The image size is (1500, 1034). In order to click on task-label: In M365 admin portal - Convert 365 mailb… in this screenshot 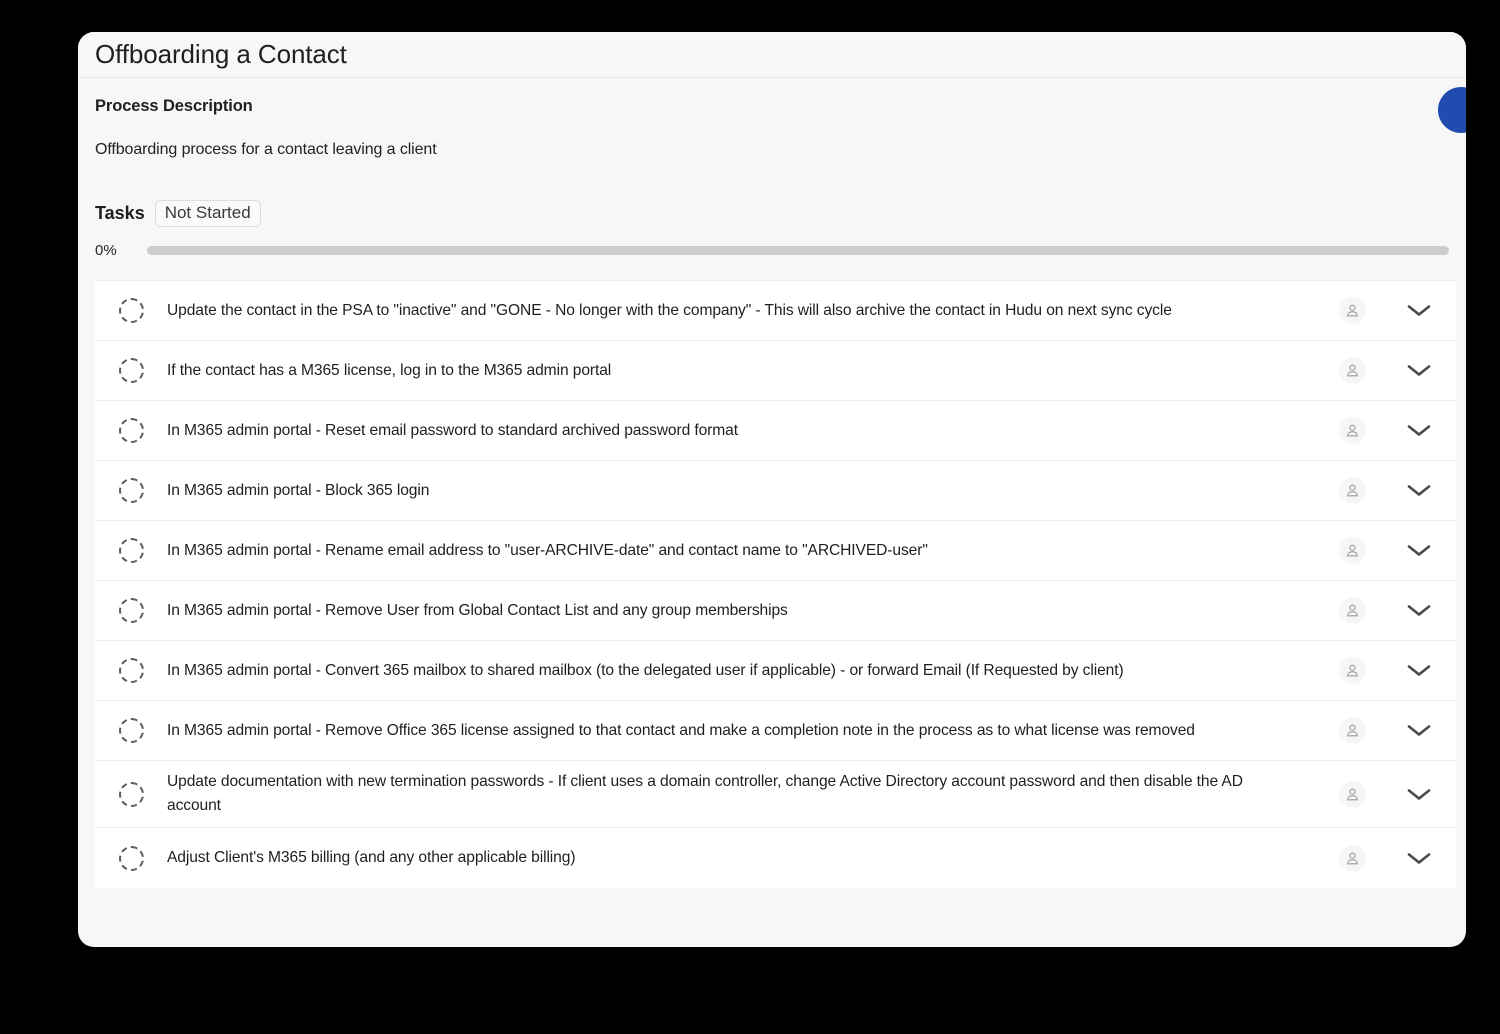, I will do `click(645, 670)`.